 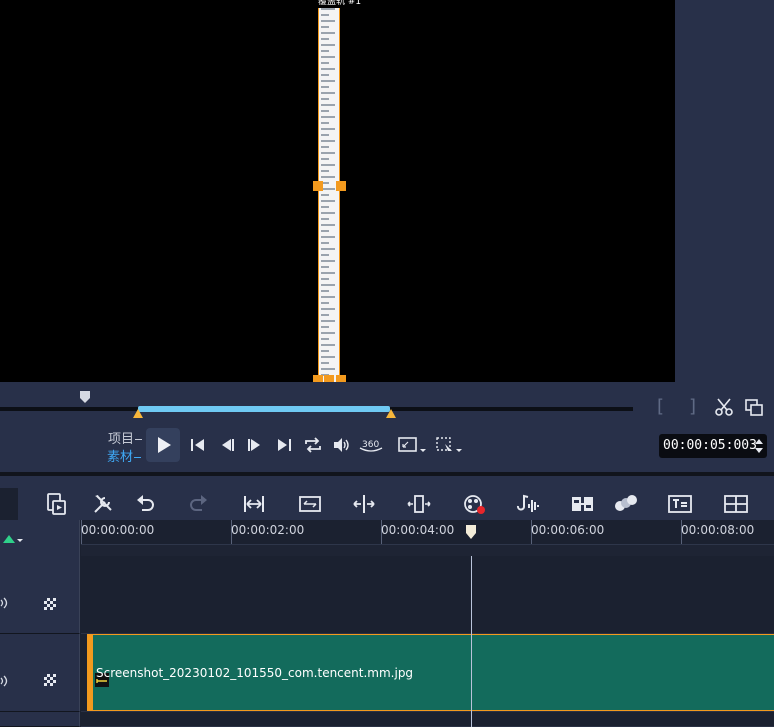 I want to click on scrubber-thumb, so click(x=85, y=397).